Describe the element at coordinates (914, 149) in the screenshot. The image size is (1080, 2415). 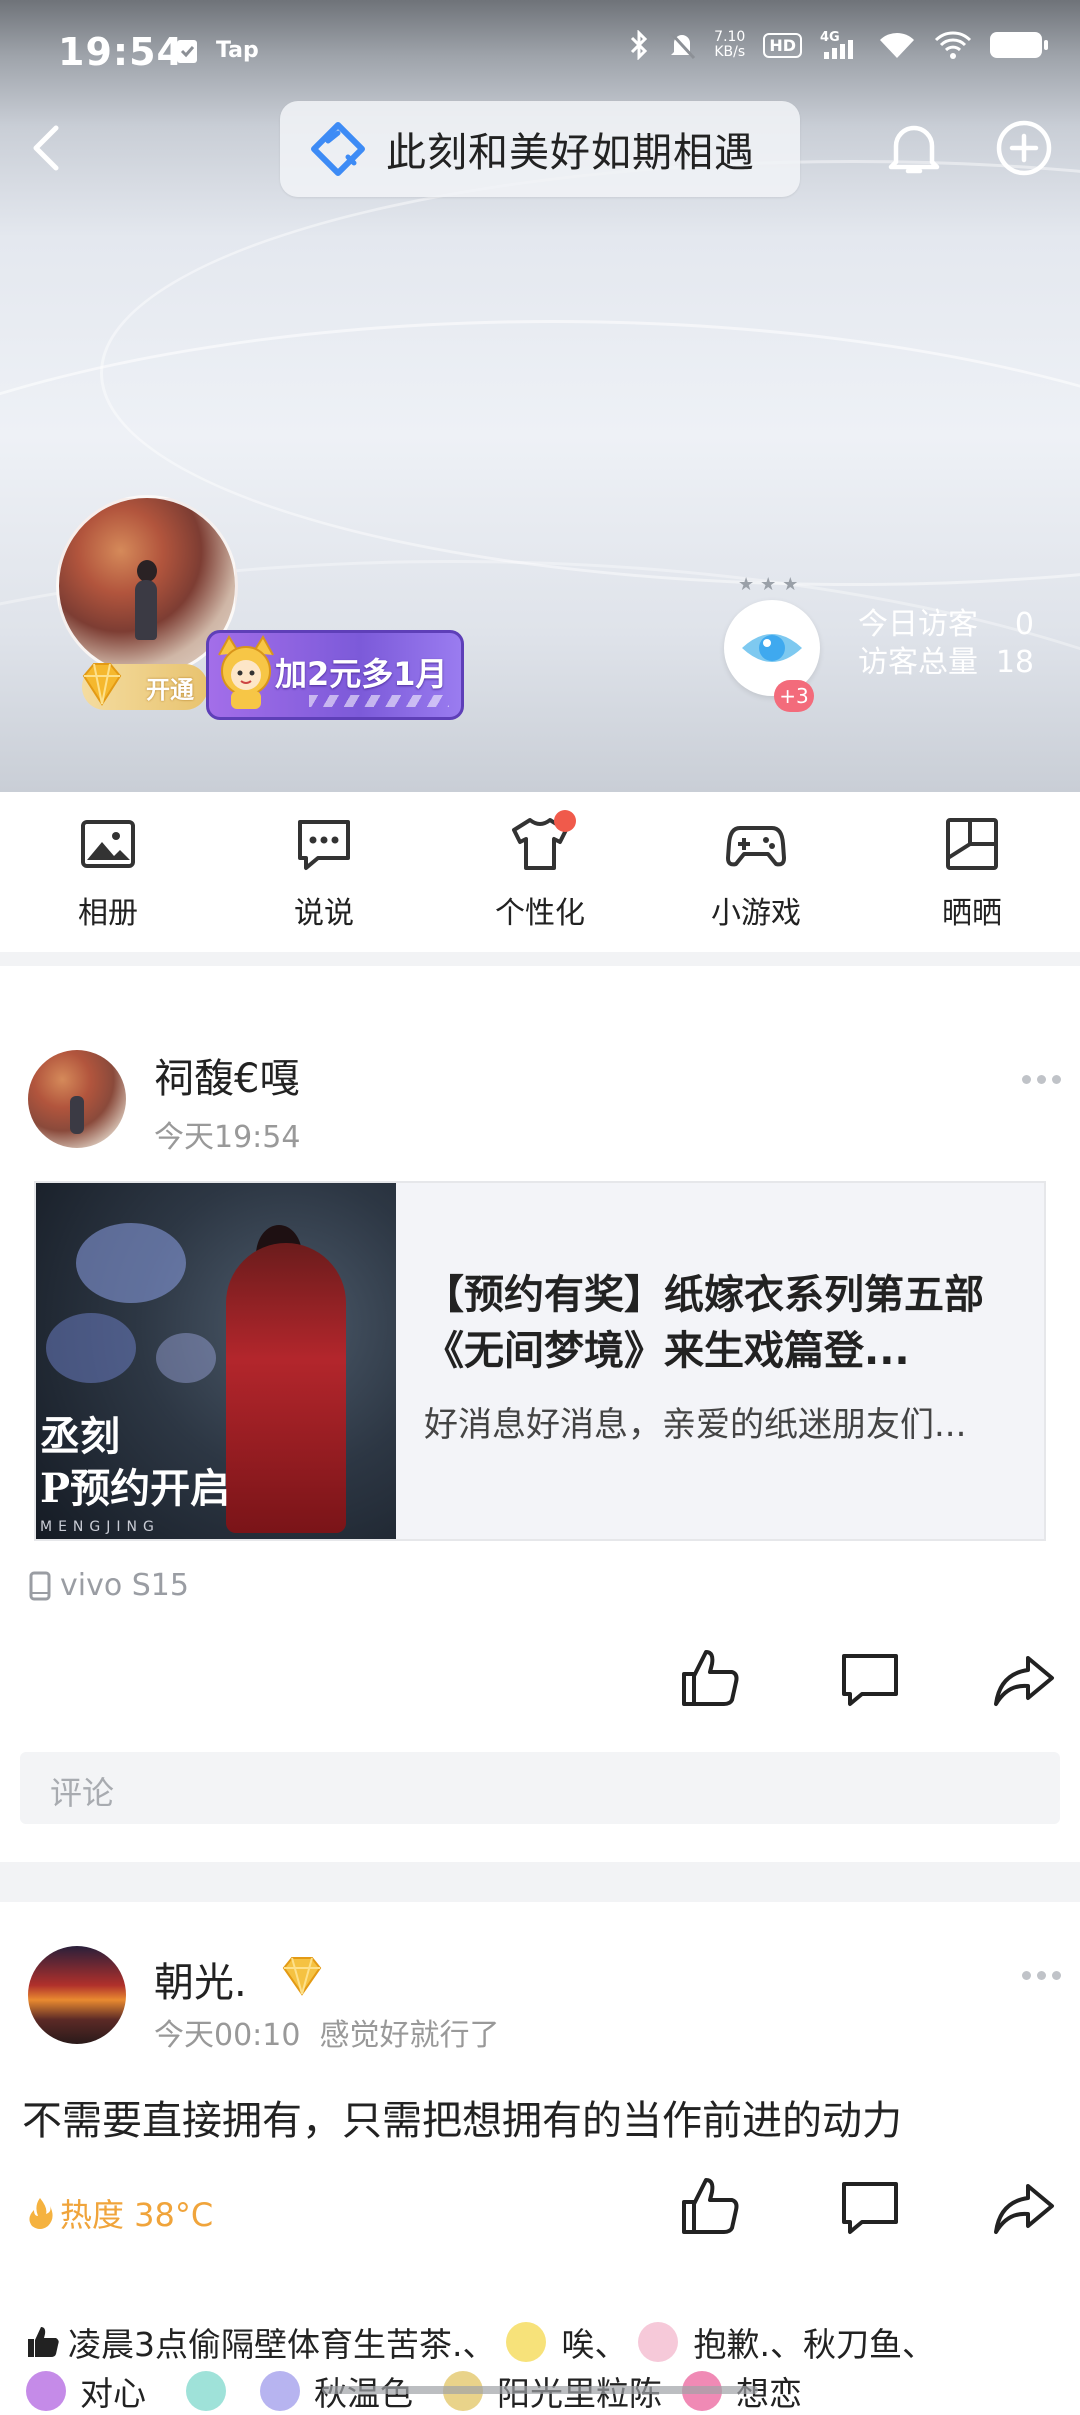
I see `notification-bell-icon` at that location.